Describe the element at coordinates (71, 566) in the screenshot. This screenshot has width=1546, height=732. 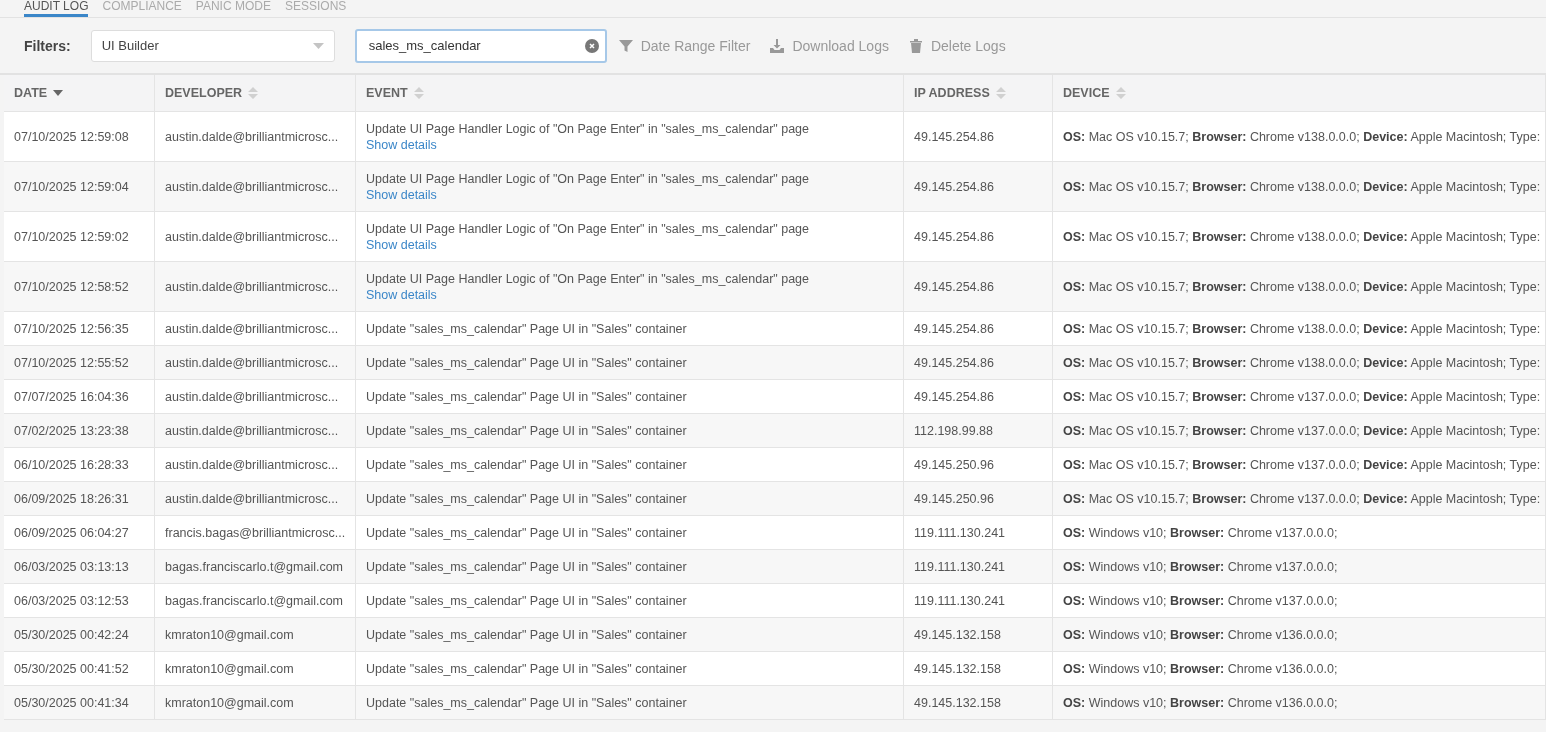
I see `date-text: 06/03/2025 03:13:13` at that location.